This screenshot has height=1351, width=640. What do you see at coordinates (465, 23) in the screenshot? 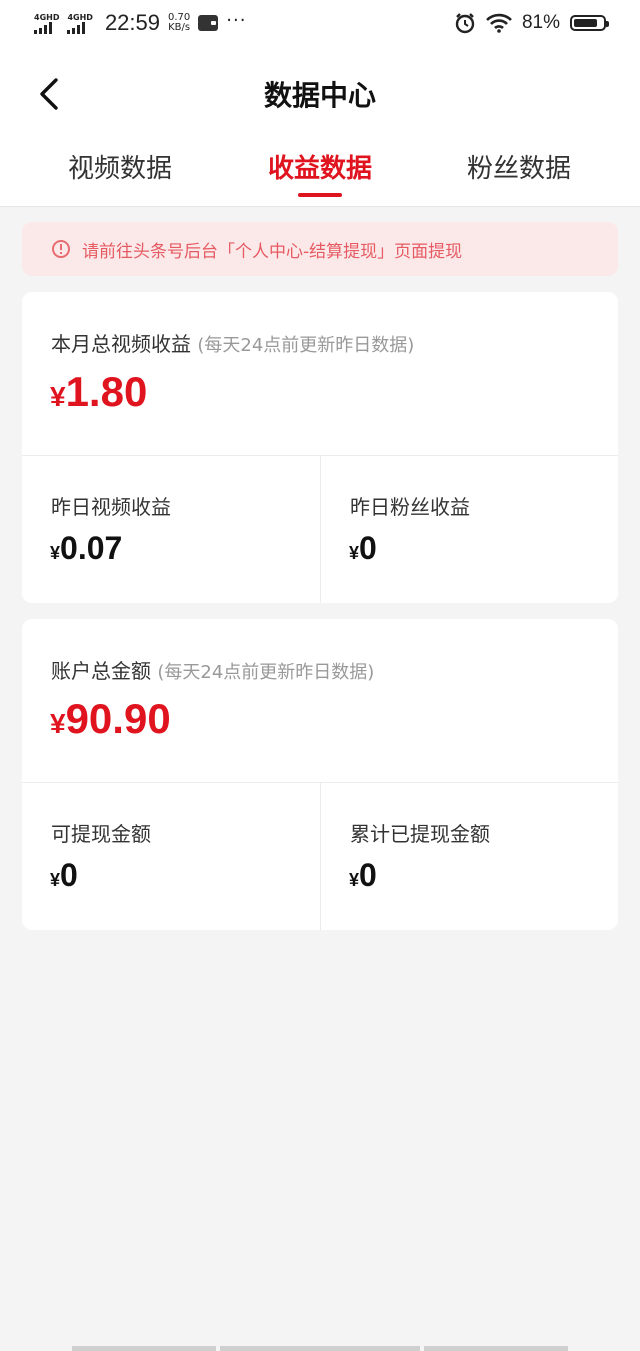
I see `alarm-icon` at bounding box center [465, 23].